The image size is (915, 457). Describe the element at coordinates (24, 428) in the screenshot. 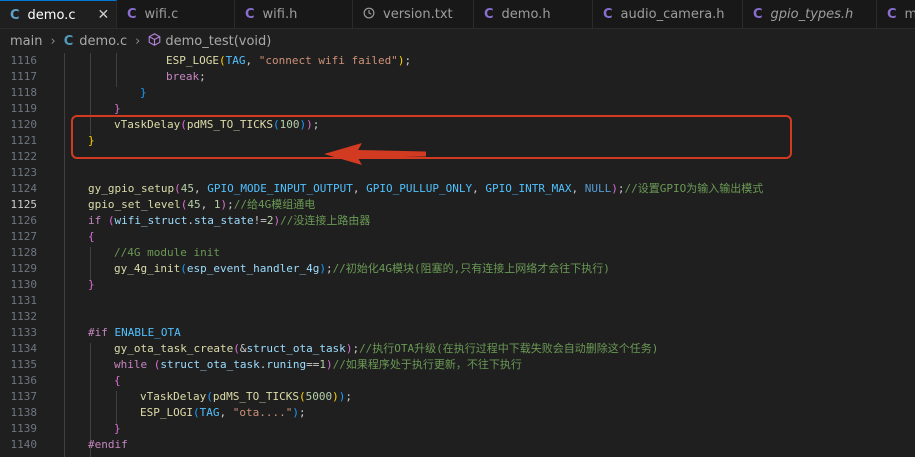

I see `line-number: 1139` at that location.